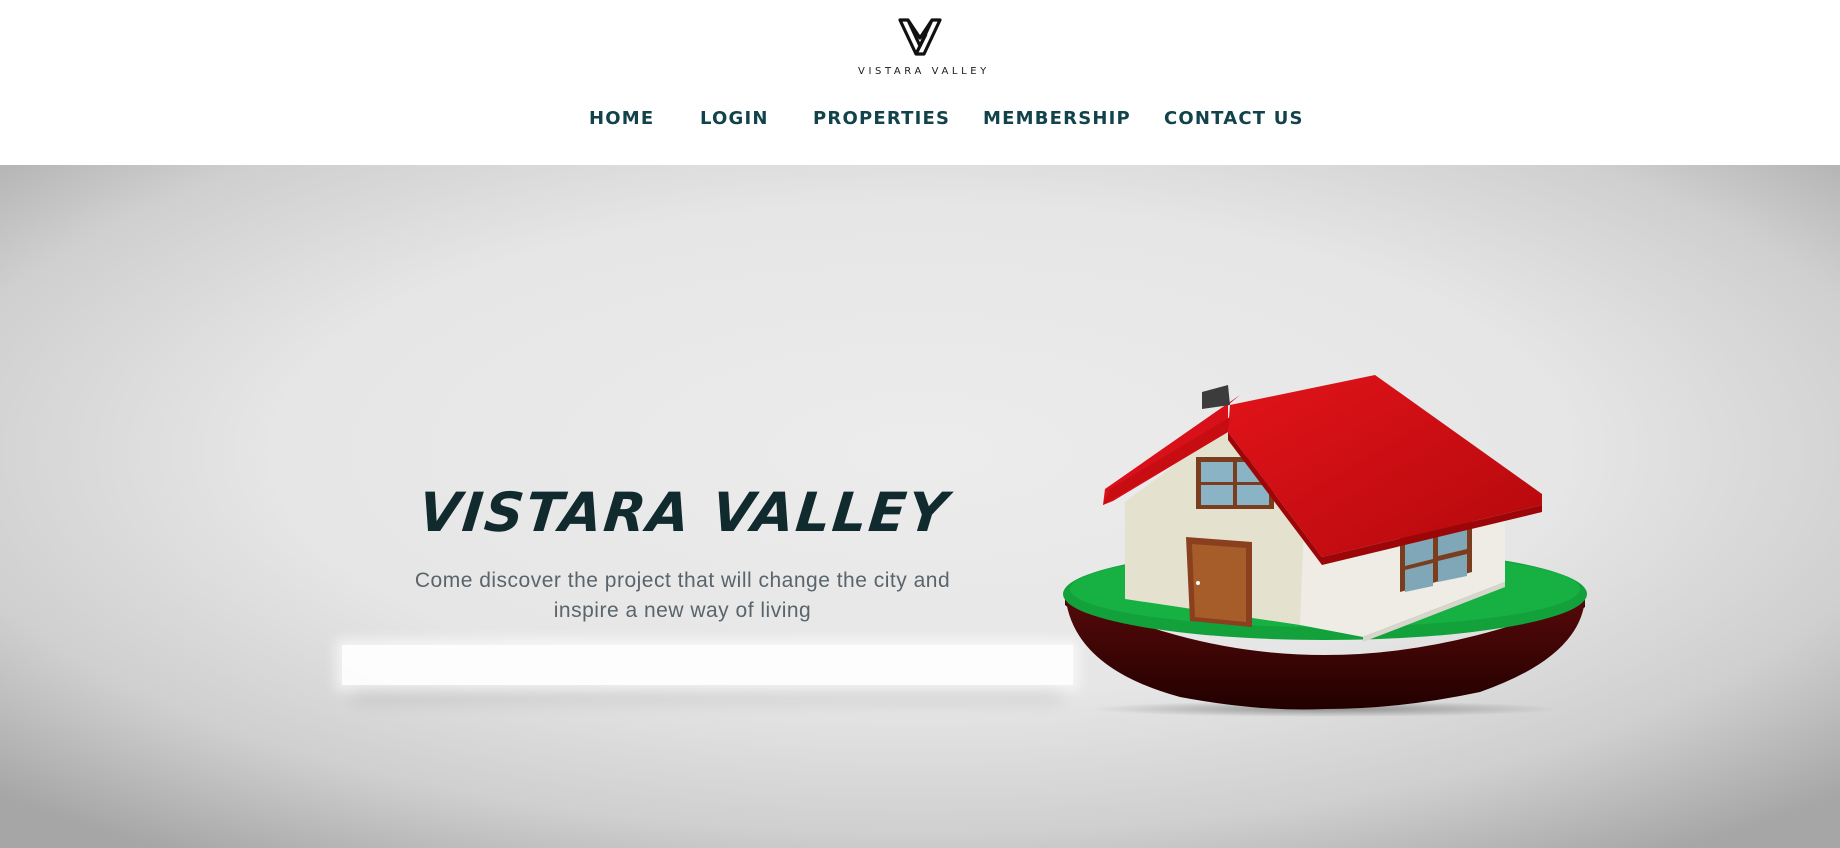  I want to click on nav-home: HOME, so click(621, 118).